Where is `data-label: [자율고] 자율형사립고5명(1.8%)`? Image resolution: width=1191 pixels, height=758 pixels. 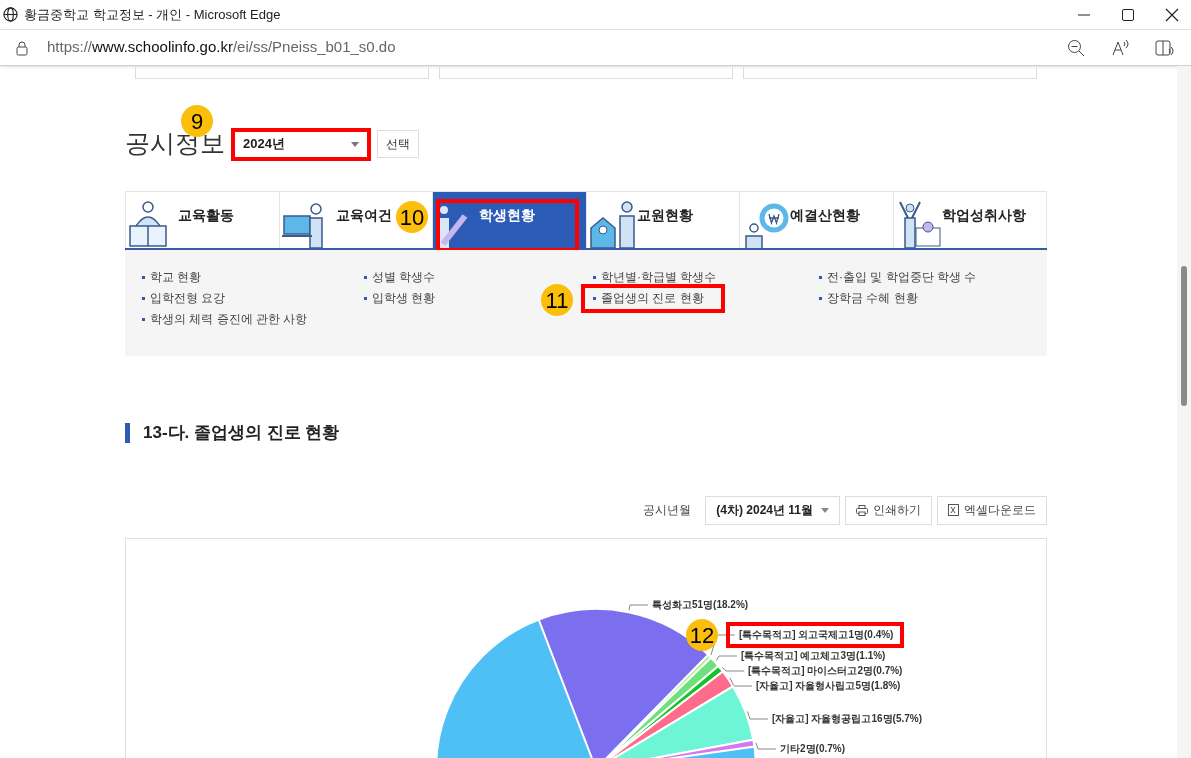
data-label: [자율고] 자율형사립고5명(1.8%) is located at coordinates (828, 685).